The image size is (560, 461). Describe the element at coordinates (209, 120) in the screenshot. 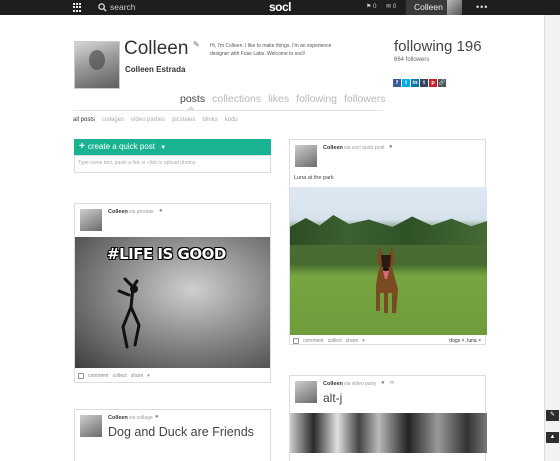

I see `subtab-blinks: blinks` at that location.